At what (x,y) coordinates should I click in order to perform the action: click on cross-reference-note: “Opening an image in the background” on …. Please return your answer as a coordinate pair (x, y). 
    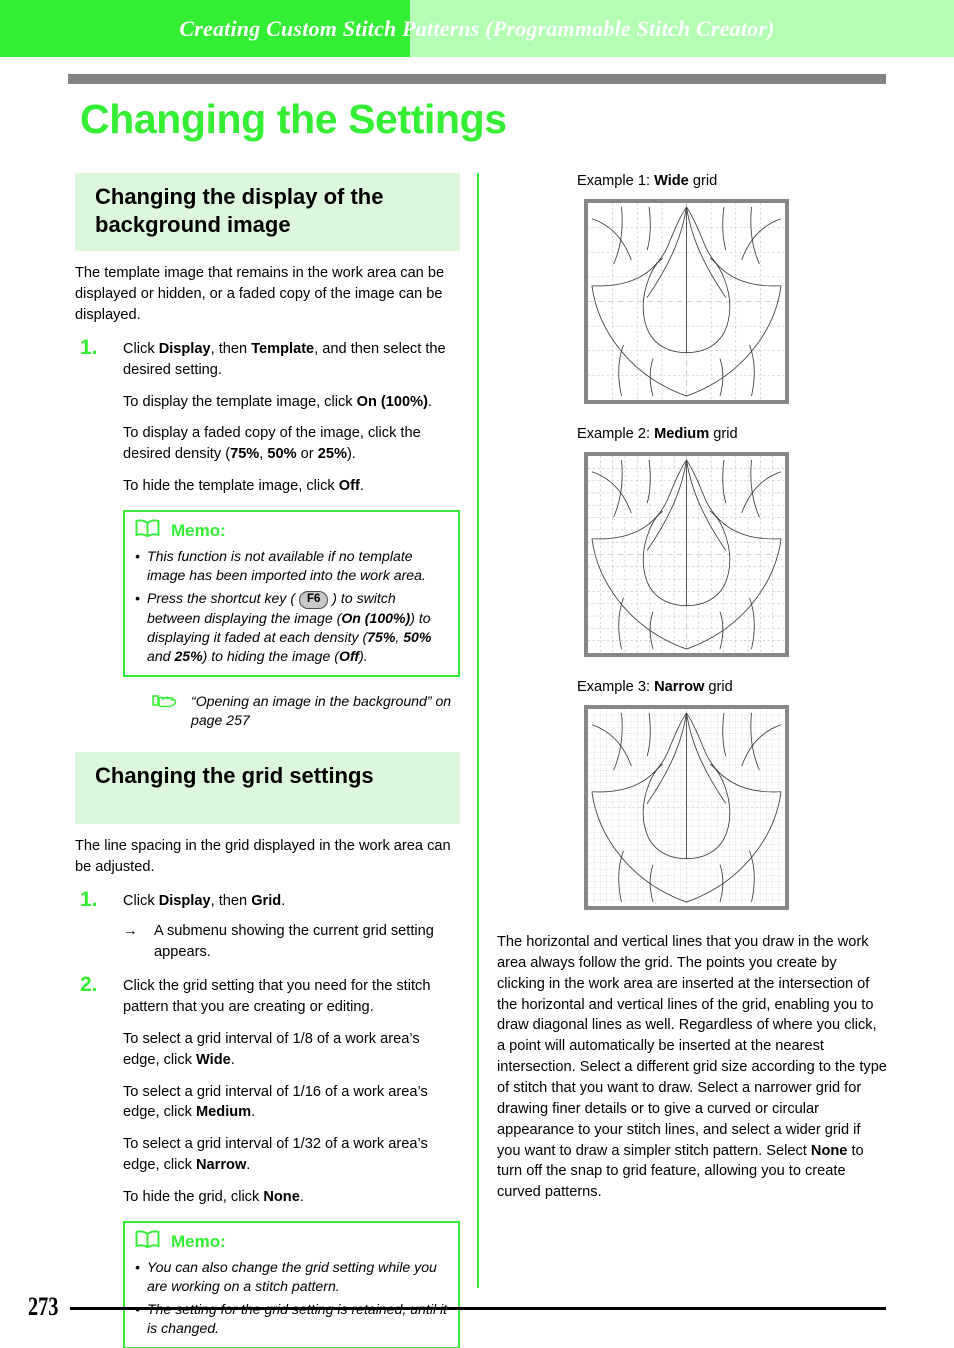
    Looking at the image, I should click on (291, 711).